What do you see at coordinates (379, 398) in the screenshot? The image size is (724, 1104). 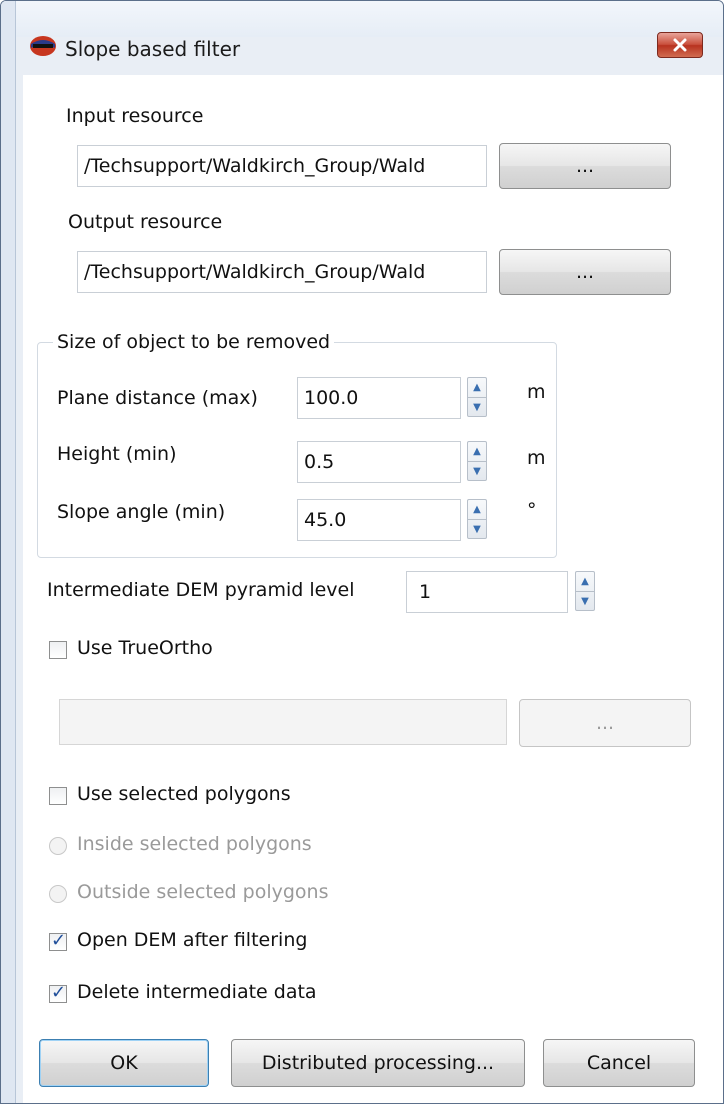 I see `plane-distance-input: 100.0` at bounding box center [379, 398].